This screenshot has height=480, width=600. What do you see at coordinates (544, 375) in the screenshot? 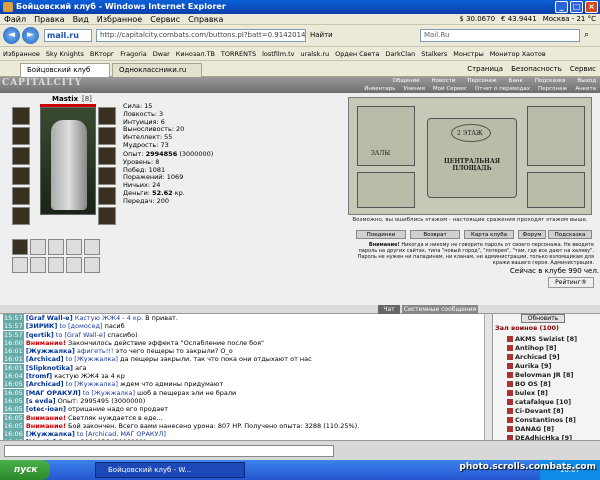
I see `user-nick: Belovman JR [8]` at bounding box center [544, 375].